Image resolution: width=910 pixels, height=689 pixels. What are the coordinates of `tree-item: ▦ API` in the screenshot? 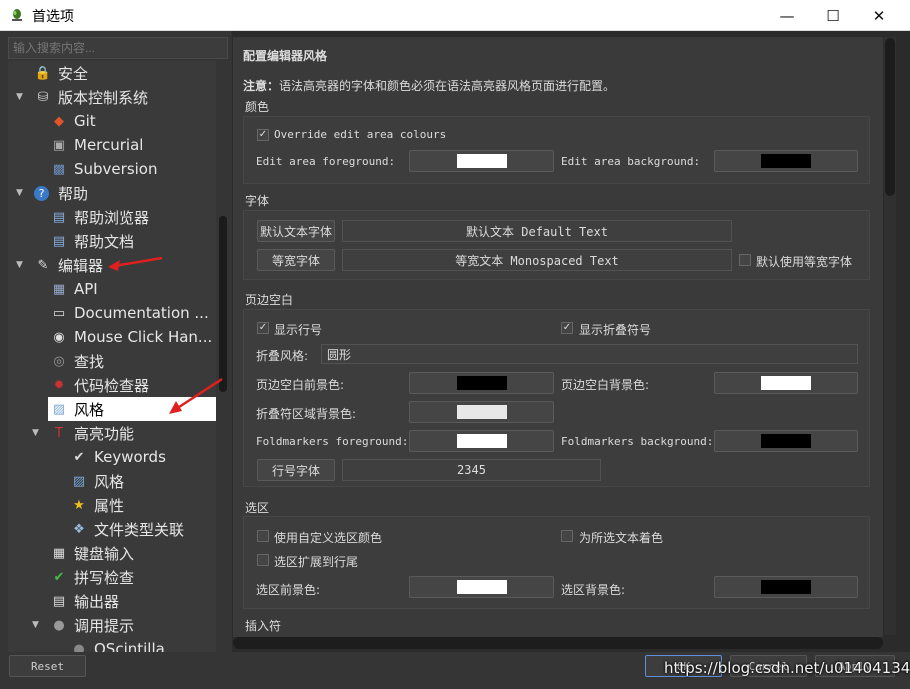 It's located at (112, 289).